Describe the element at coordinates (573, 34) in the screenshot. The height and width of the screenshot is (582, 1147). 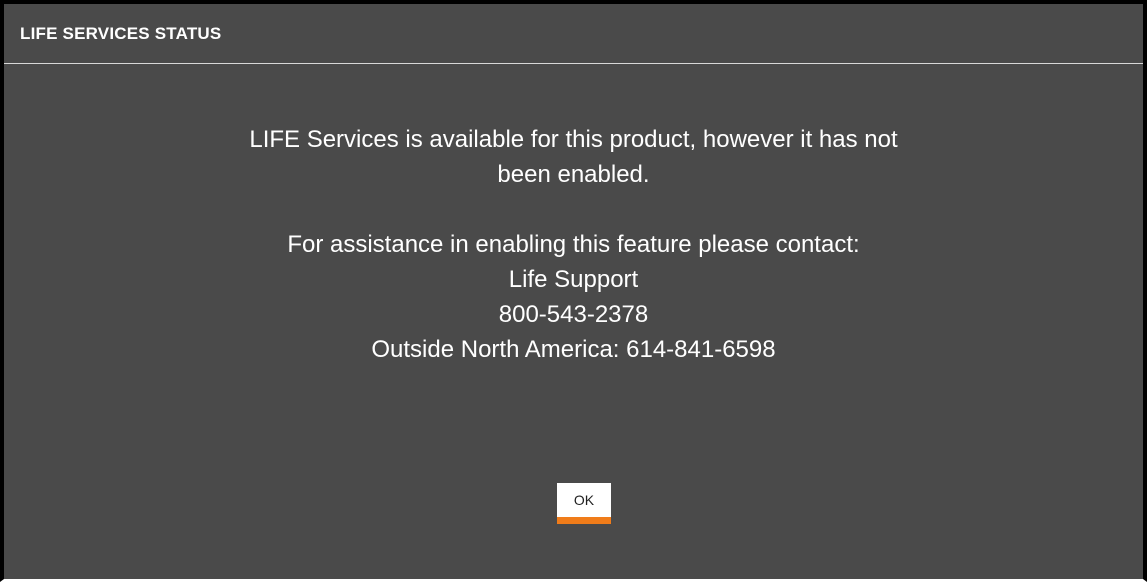
I see `dialog-title-bar: LIFE SERVICES STATUS` at that location.